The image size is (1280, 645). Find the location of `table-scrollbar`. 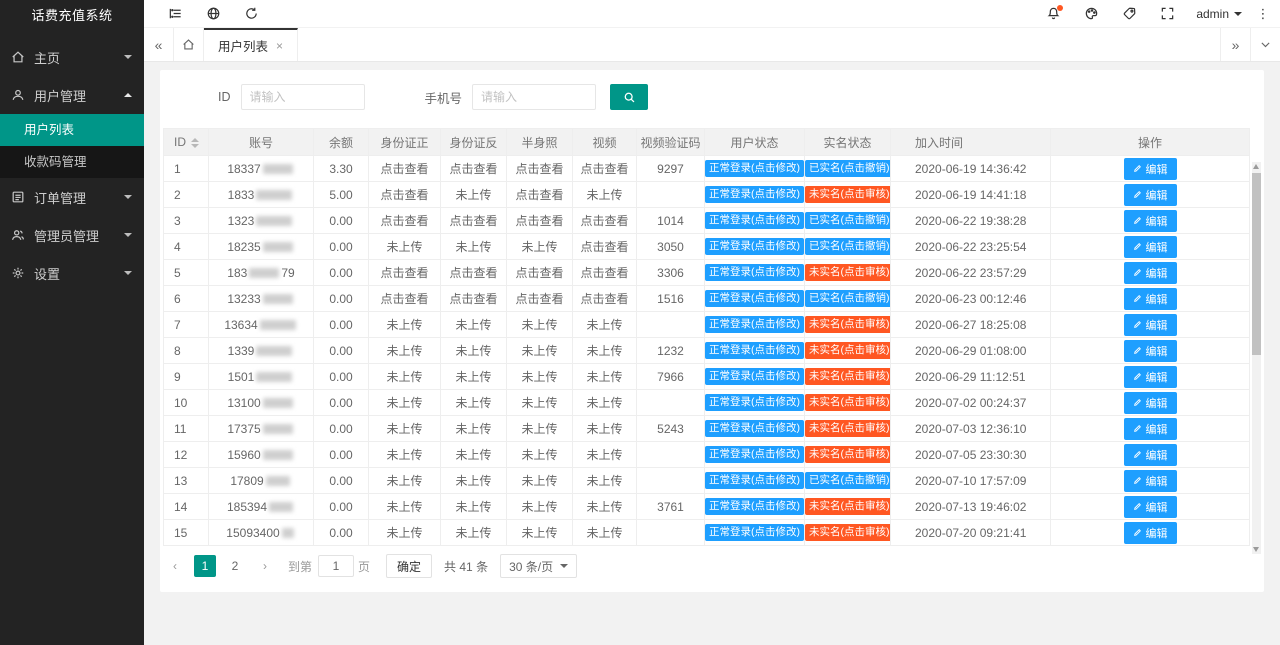

table-scrollbar is located at coordinates (1256, 358).